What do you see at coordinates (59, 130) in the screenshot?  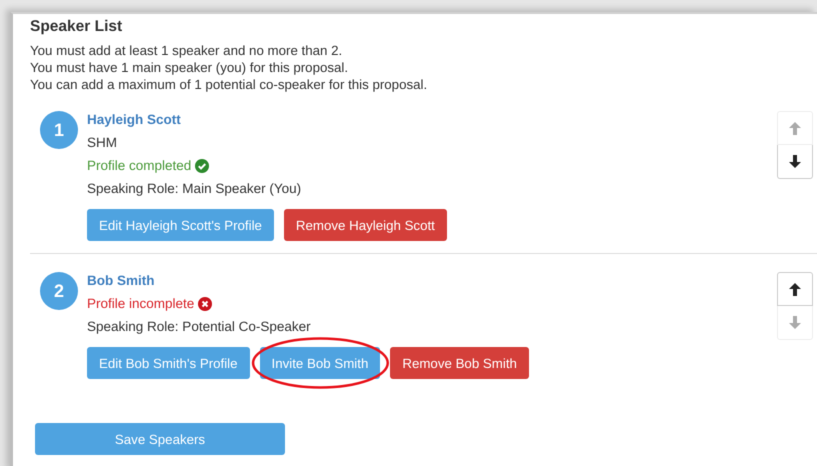 I see `speaker-number-badge: 1` at bounding box center [59, 130].